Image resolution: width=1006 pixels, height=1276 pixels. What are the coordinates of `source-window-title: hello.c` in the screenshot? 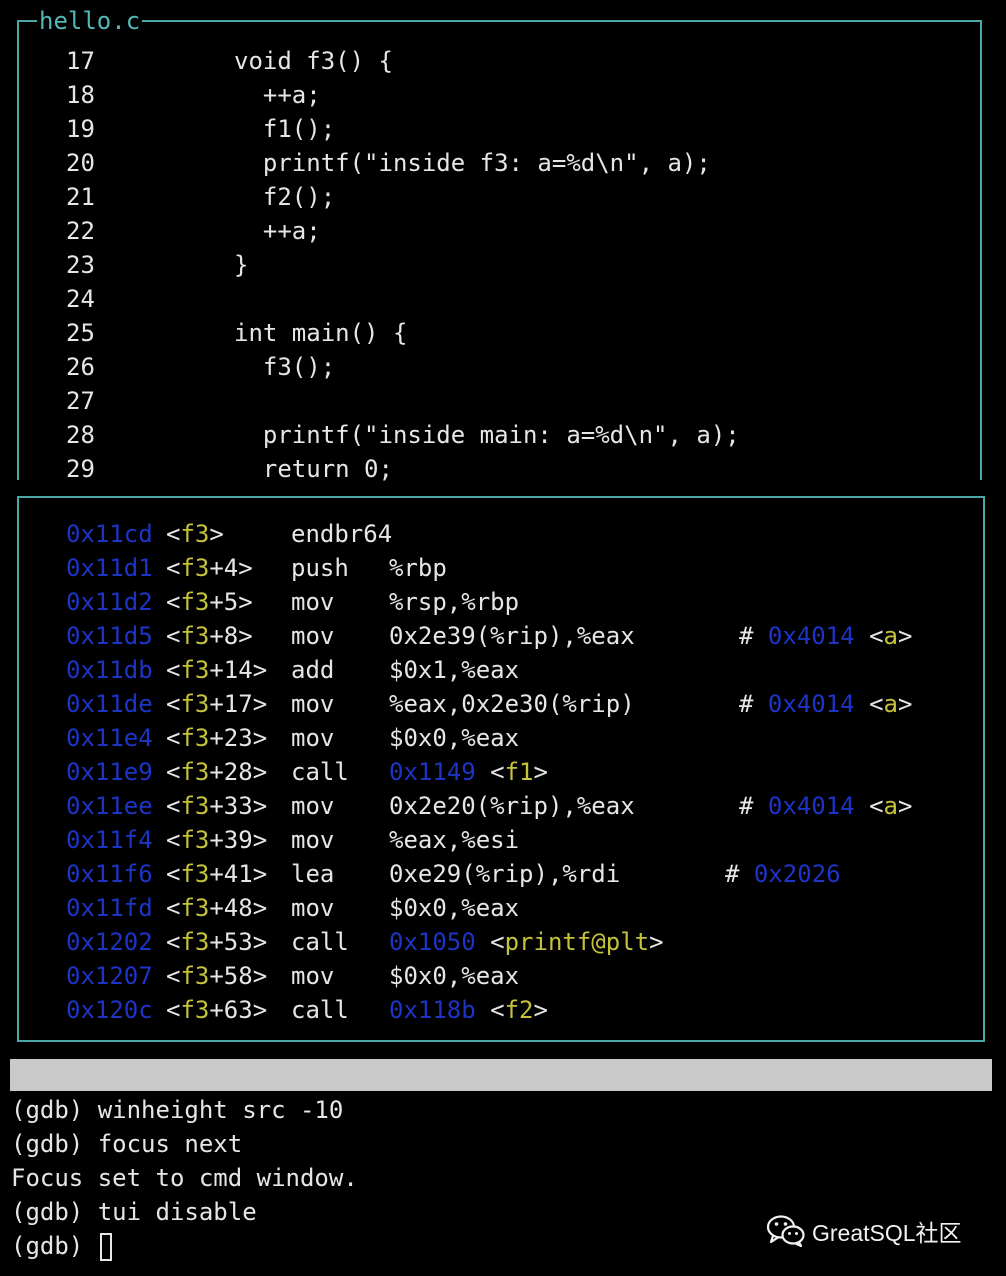 It's located at (90, 21).